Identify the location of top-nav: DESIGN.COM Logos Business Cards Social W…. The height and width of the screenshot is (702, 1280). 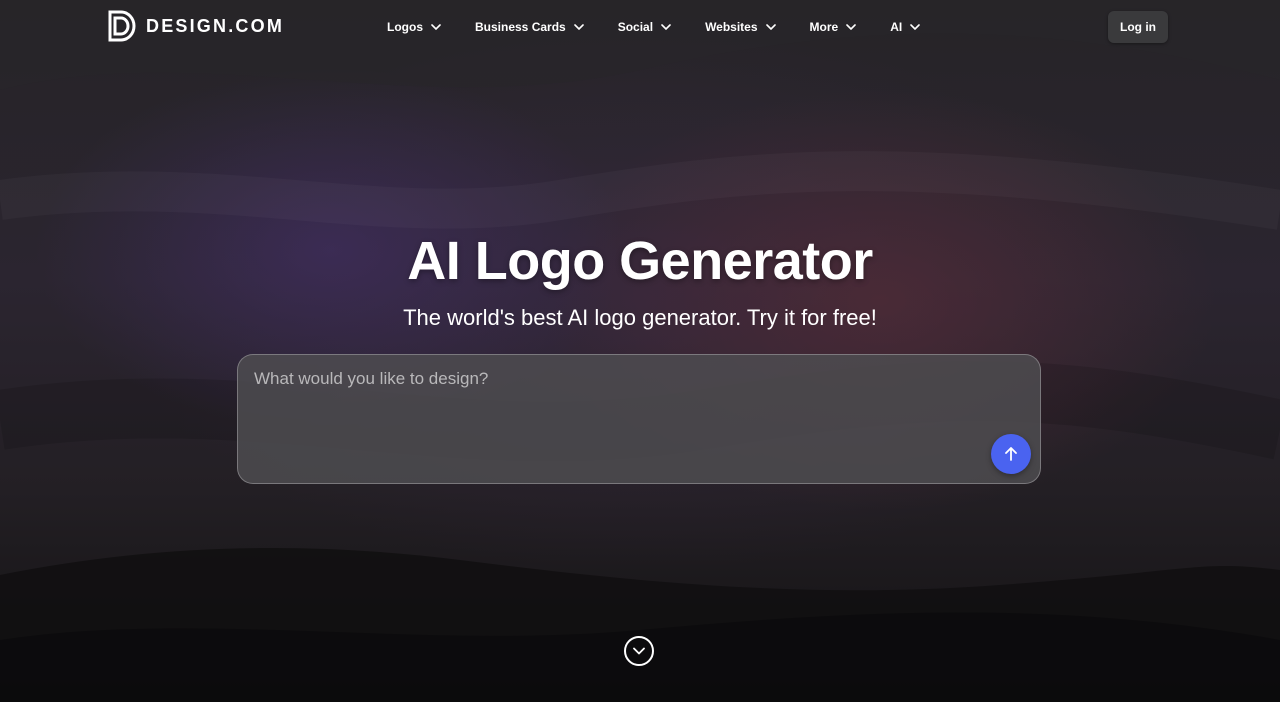
(640, 27).